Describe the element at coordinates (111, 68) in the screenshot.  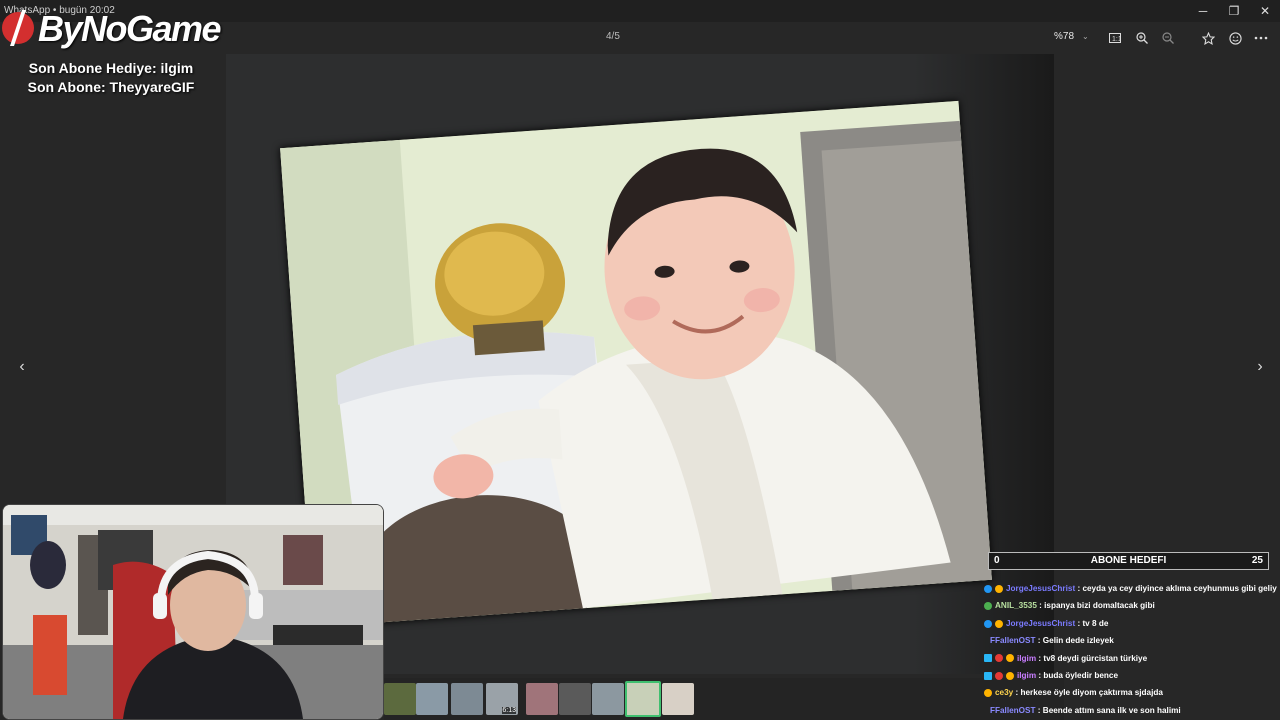
I see `last-gift-label: Son Abone Hediye: ilgim` at that location.